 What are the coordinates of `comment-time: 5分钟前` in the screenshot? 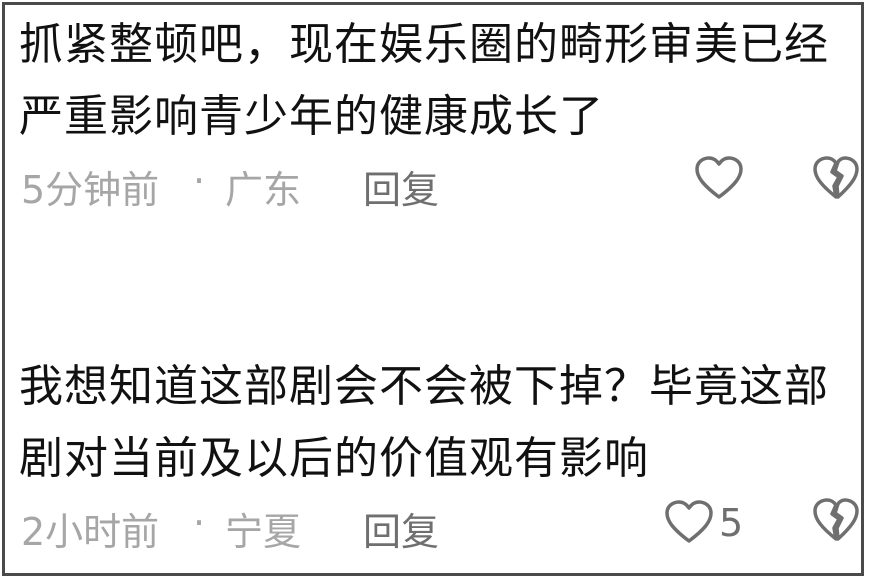 It's located at (90, 190).